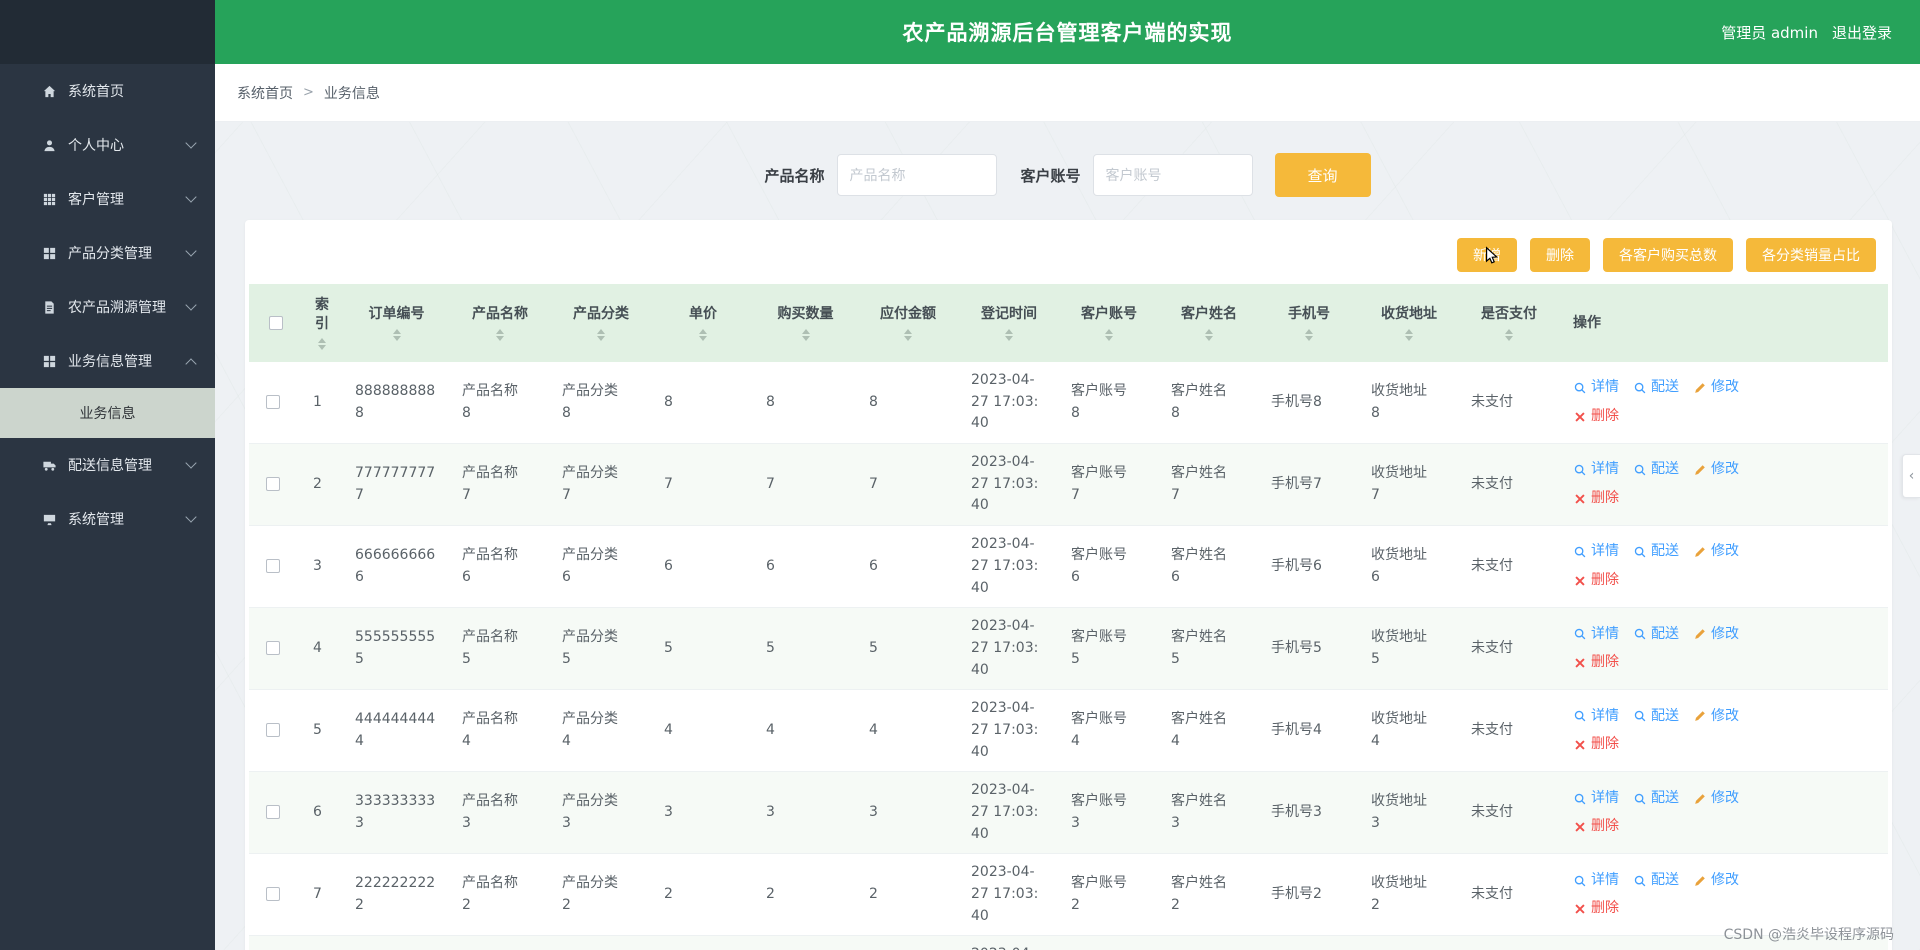 Image resolution: width=1920 pixels, height=950 pixels. I want to click on sidebar-item-delivery: 配送信息管理, so click(107, 465).